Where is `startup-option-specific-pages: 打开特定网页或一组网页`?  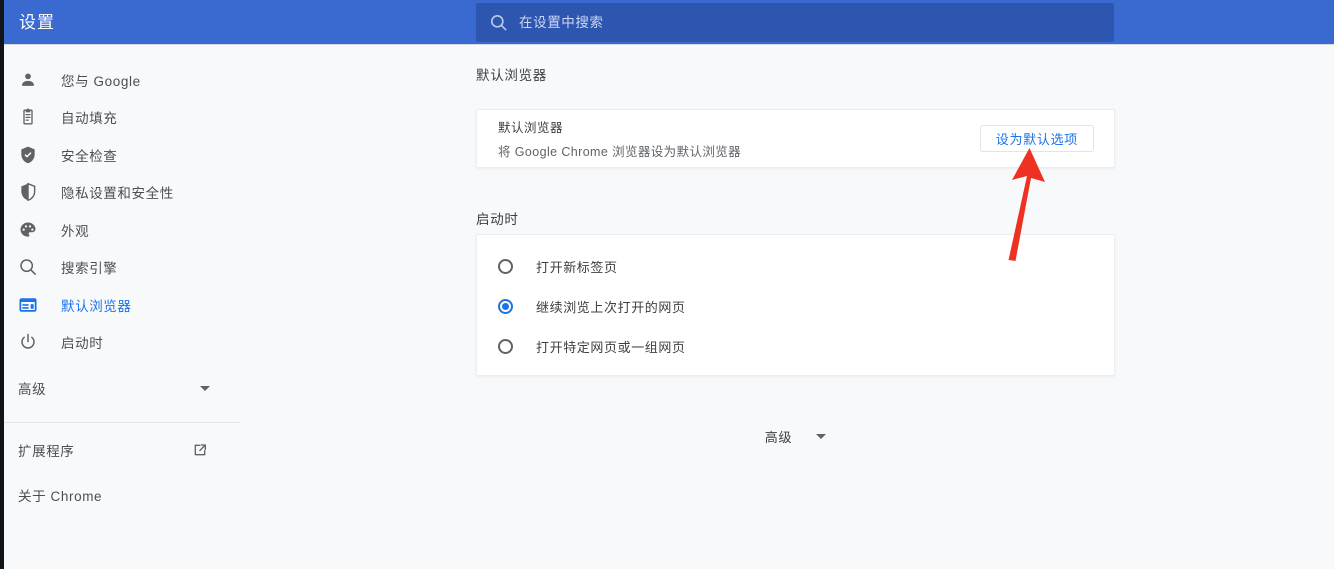
startup-option-specific-pages: 打开特定网页或一组网页 is located at coordinates (795, 346).